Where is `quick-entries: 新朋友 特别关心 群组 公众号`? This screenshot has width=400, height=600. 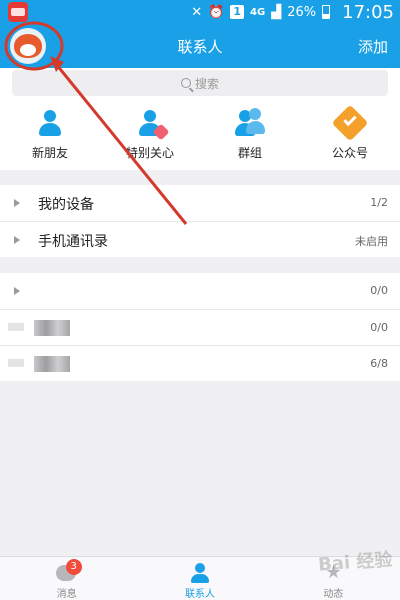 quick-entries: 新朋友 特别关心 群组 公众号 is located at coordinates (200, 134).